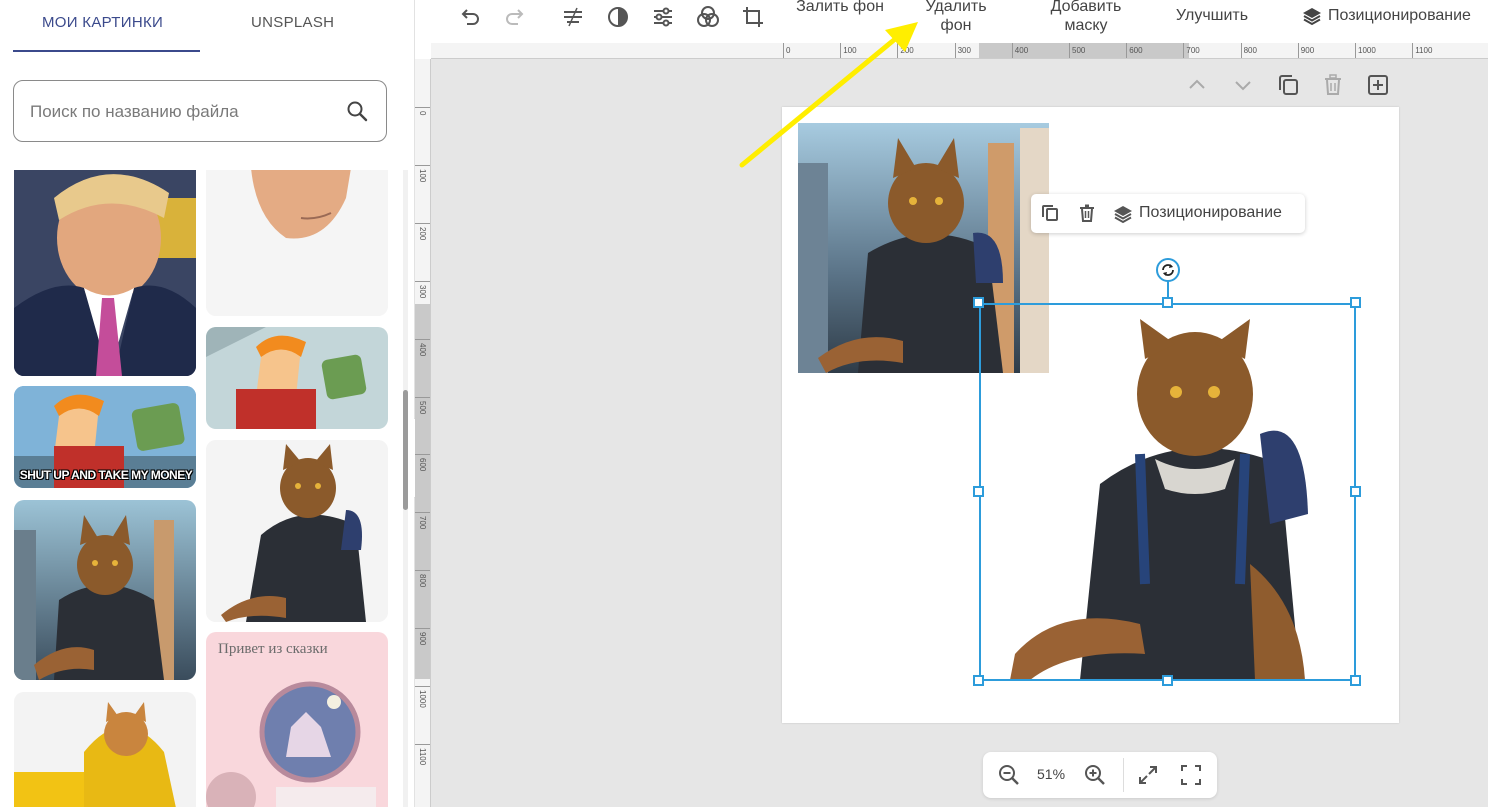 The width and height of the screenshot is (1488, 807). I want to click on gallery-scrollbar-thumb, so click(405, 450).